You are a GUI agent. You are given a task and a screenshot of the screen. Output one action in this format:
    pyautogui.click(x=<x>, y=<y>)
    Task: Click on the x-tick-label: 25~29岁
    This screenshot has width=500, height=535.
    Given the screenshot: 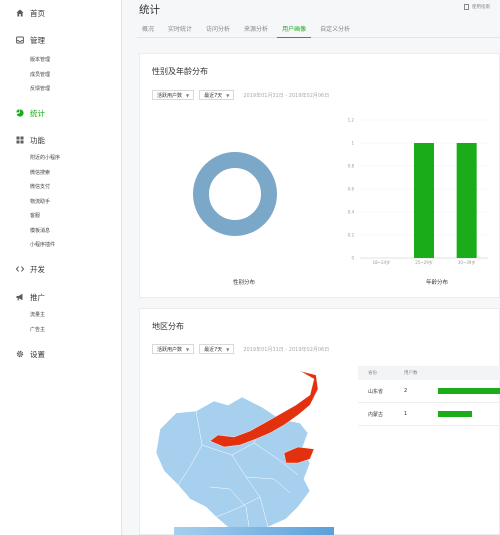 What is the action you would take?
    pyautogui.click(x=424, y=262)
    